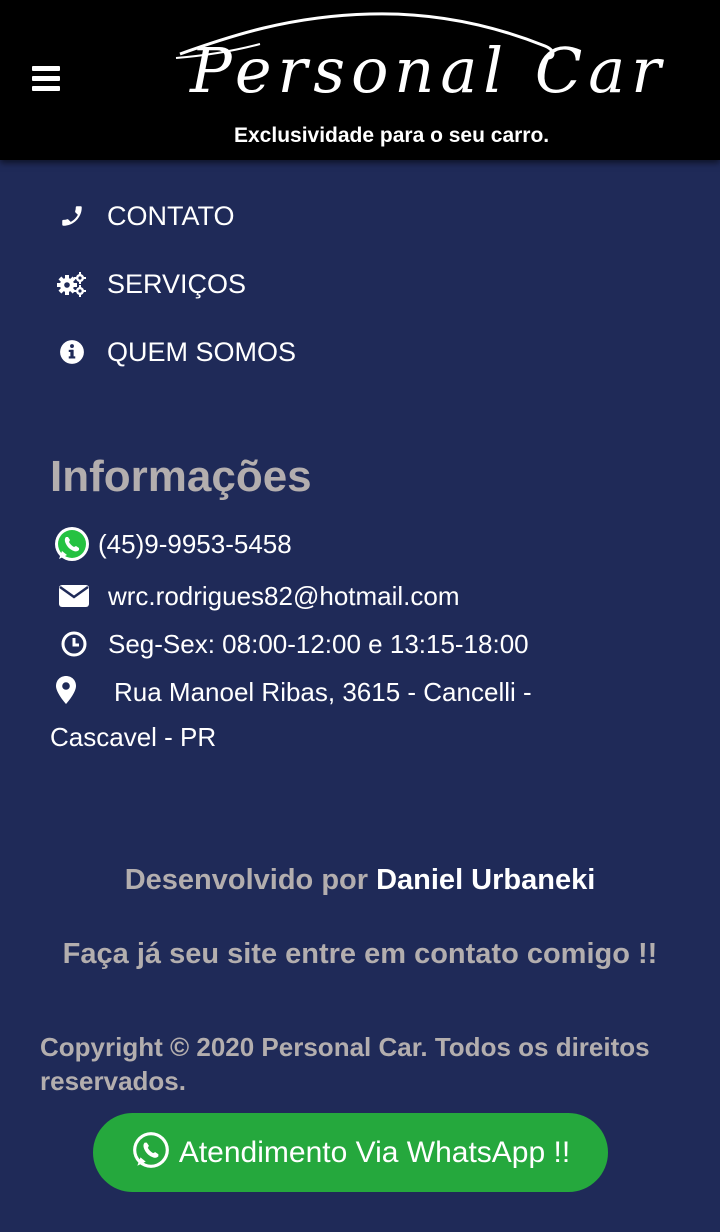 The height and width of the screenshot is (1232, 720). I want to click on developer-credit: Desenvolvido por Daniel Urbaneki, so click(360, 880).